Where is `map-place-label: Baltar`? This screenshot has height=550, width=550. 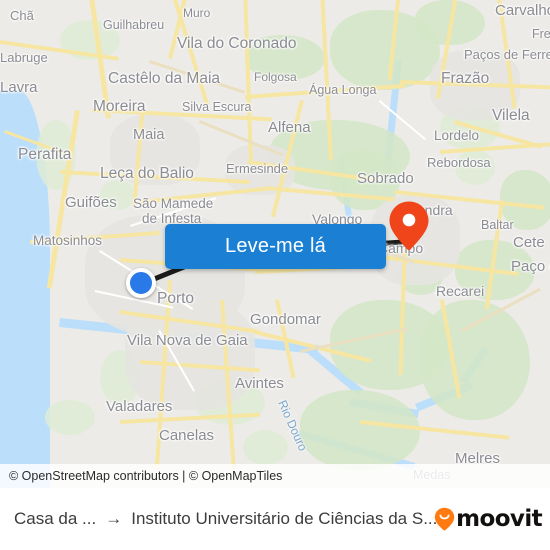 map-place-label: Baltar is located at coordinates (497, 225).